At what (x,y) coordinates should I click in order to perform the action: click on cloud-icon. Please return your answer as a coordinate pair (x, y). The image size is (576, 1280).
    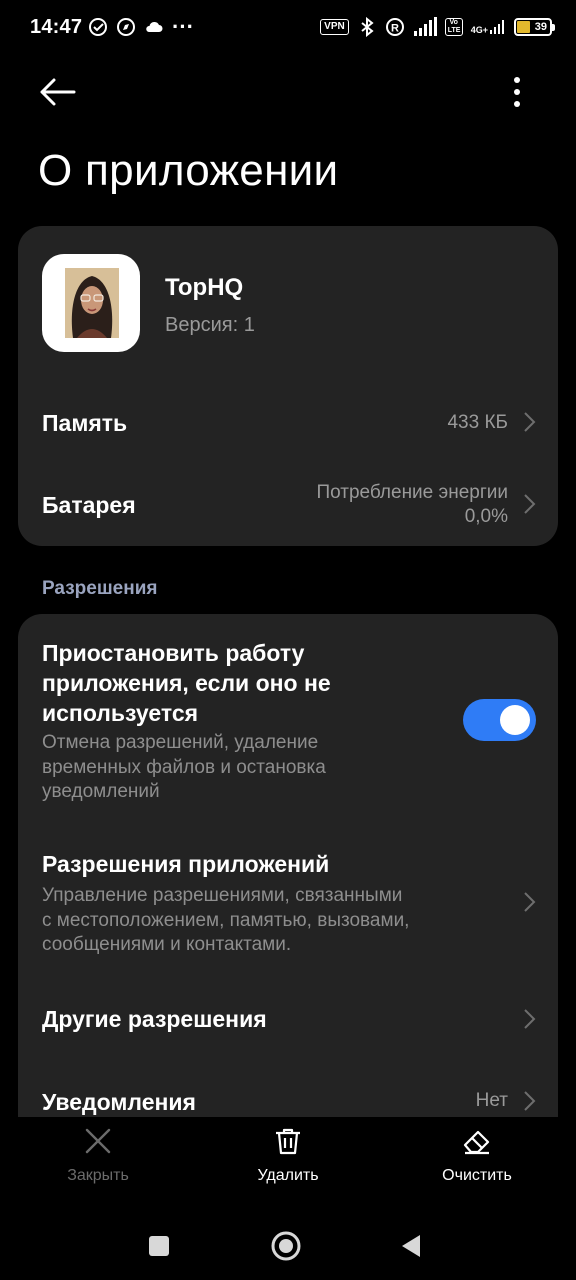
    Looking at the image, I should click on (154, 26).